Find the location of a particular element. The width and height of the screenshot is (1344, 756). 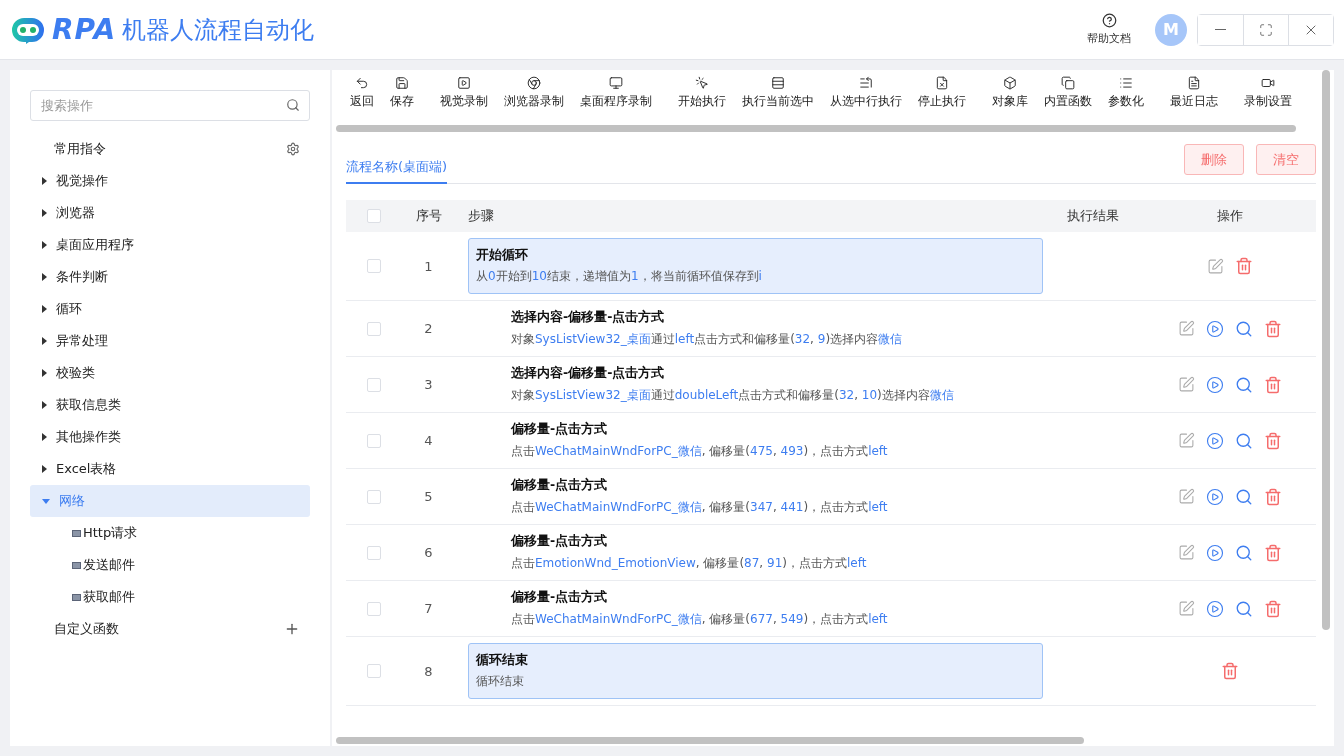

loop-block: 开始循环 从0开始到10结束，递增值为1，将当前循环值保存到i is located at coordinates (755, 266).